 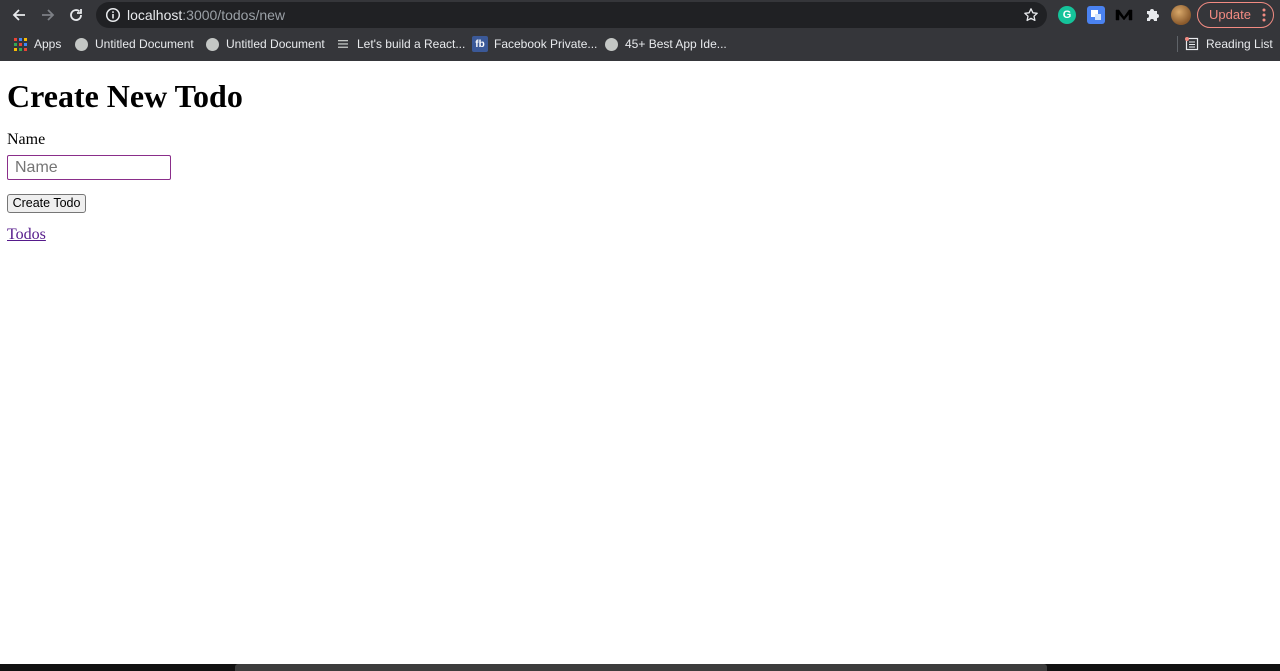 I want to click on url-host: localhost, so click(x=155, y=15).